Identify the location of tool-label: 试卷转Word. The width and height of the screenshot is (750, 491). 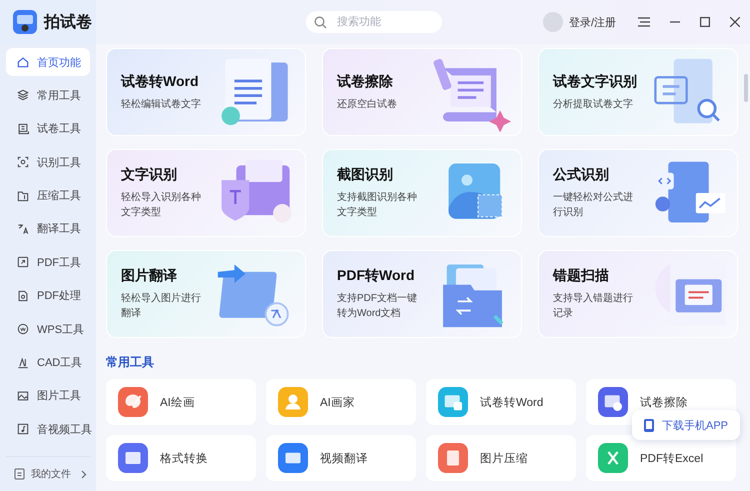
(512, 403).